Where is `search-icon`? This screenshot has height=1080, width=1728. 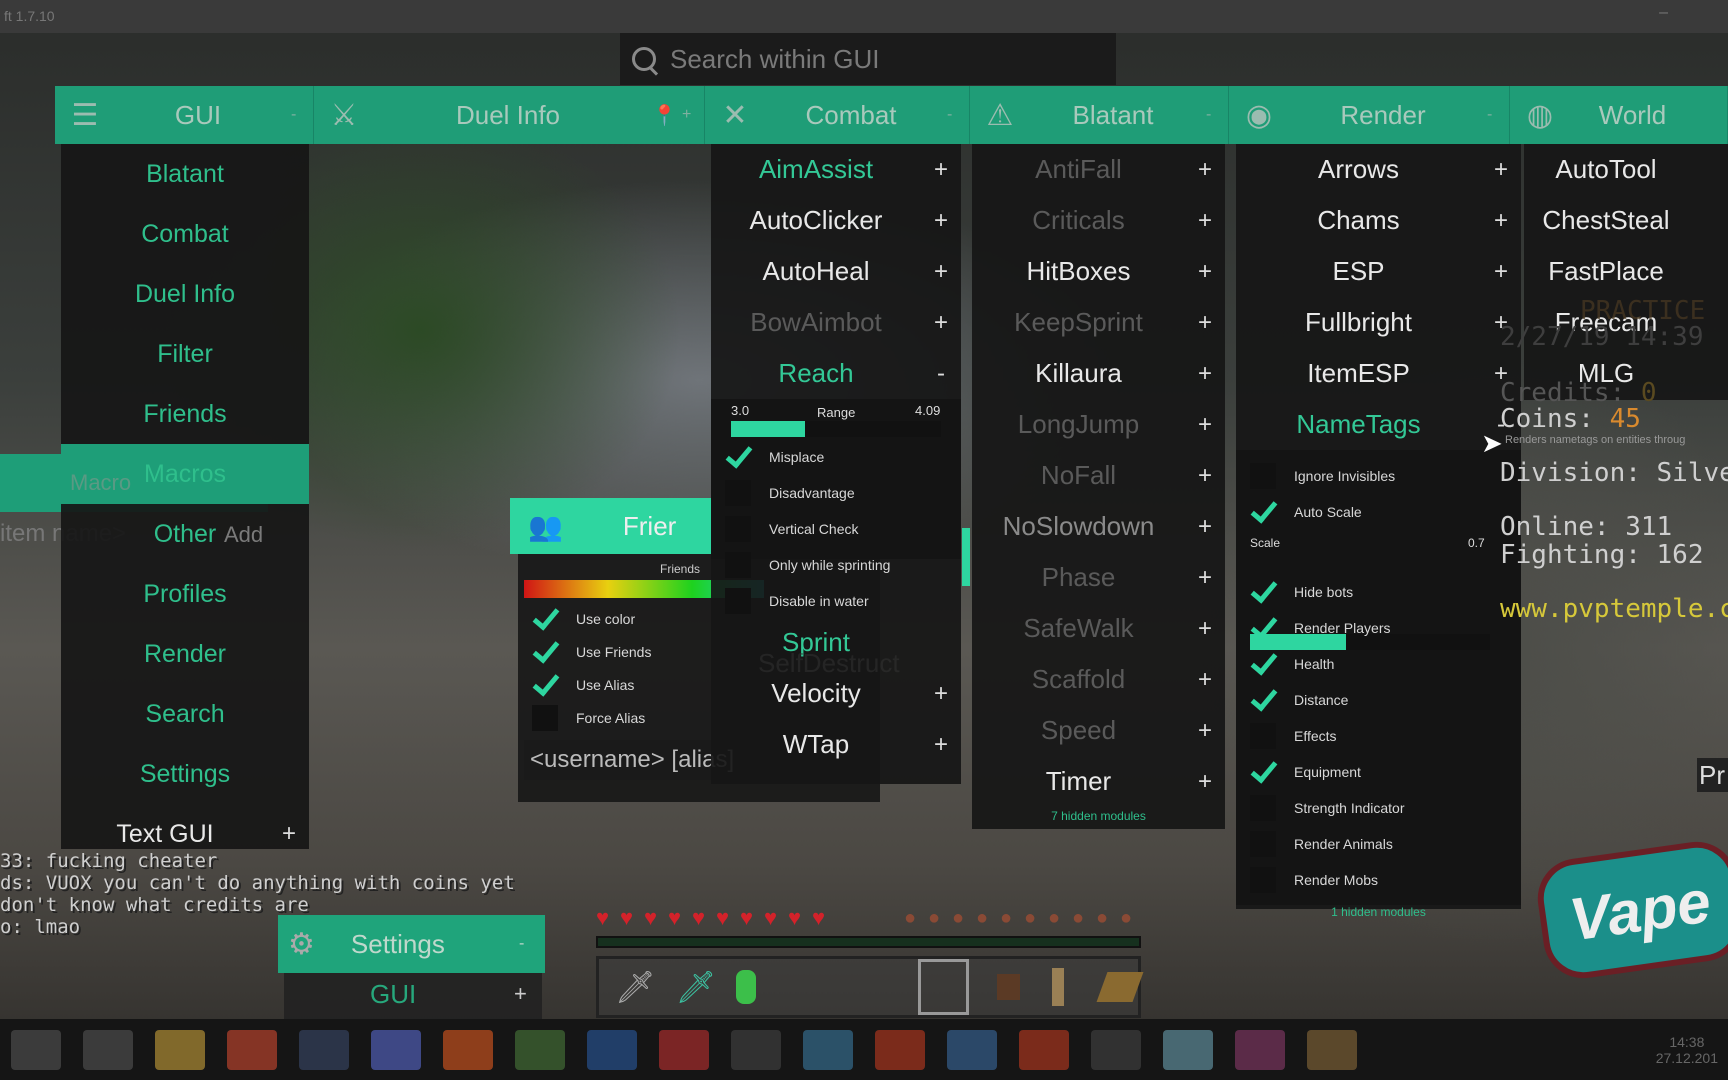 search-icon is located at coordinates (36, 1049).